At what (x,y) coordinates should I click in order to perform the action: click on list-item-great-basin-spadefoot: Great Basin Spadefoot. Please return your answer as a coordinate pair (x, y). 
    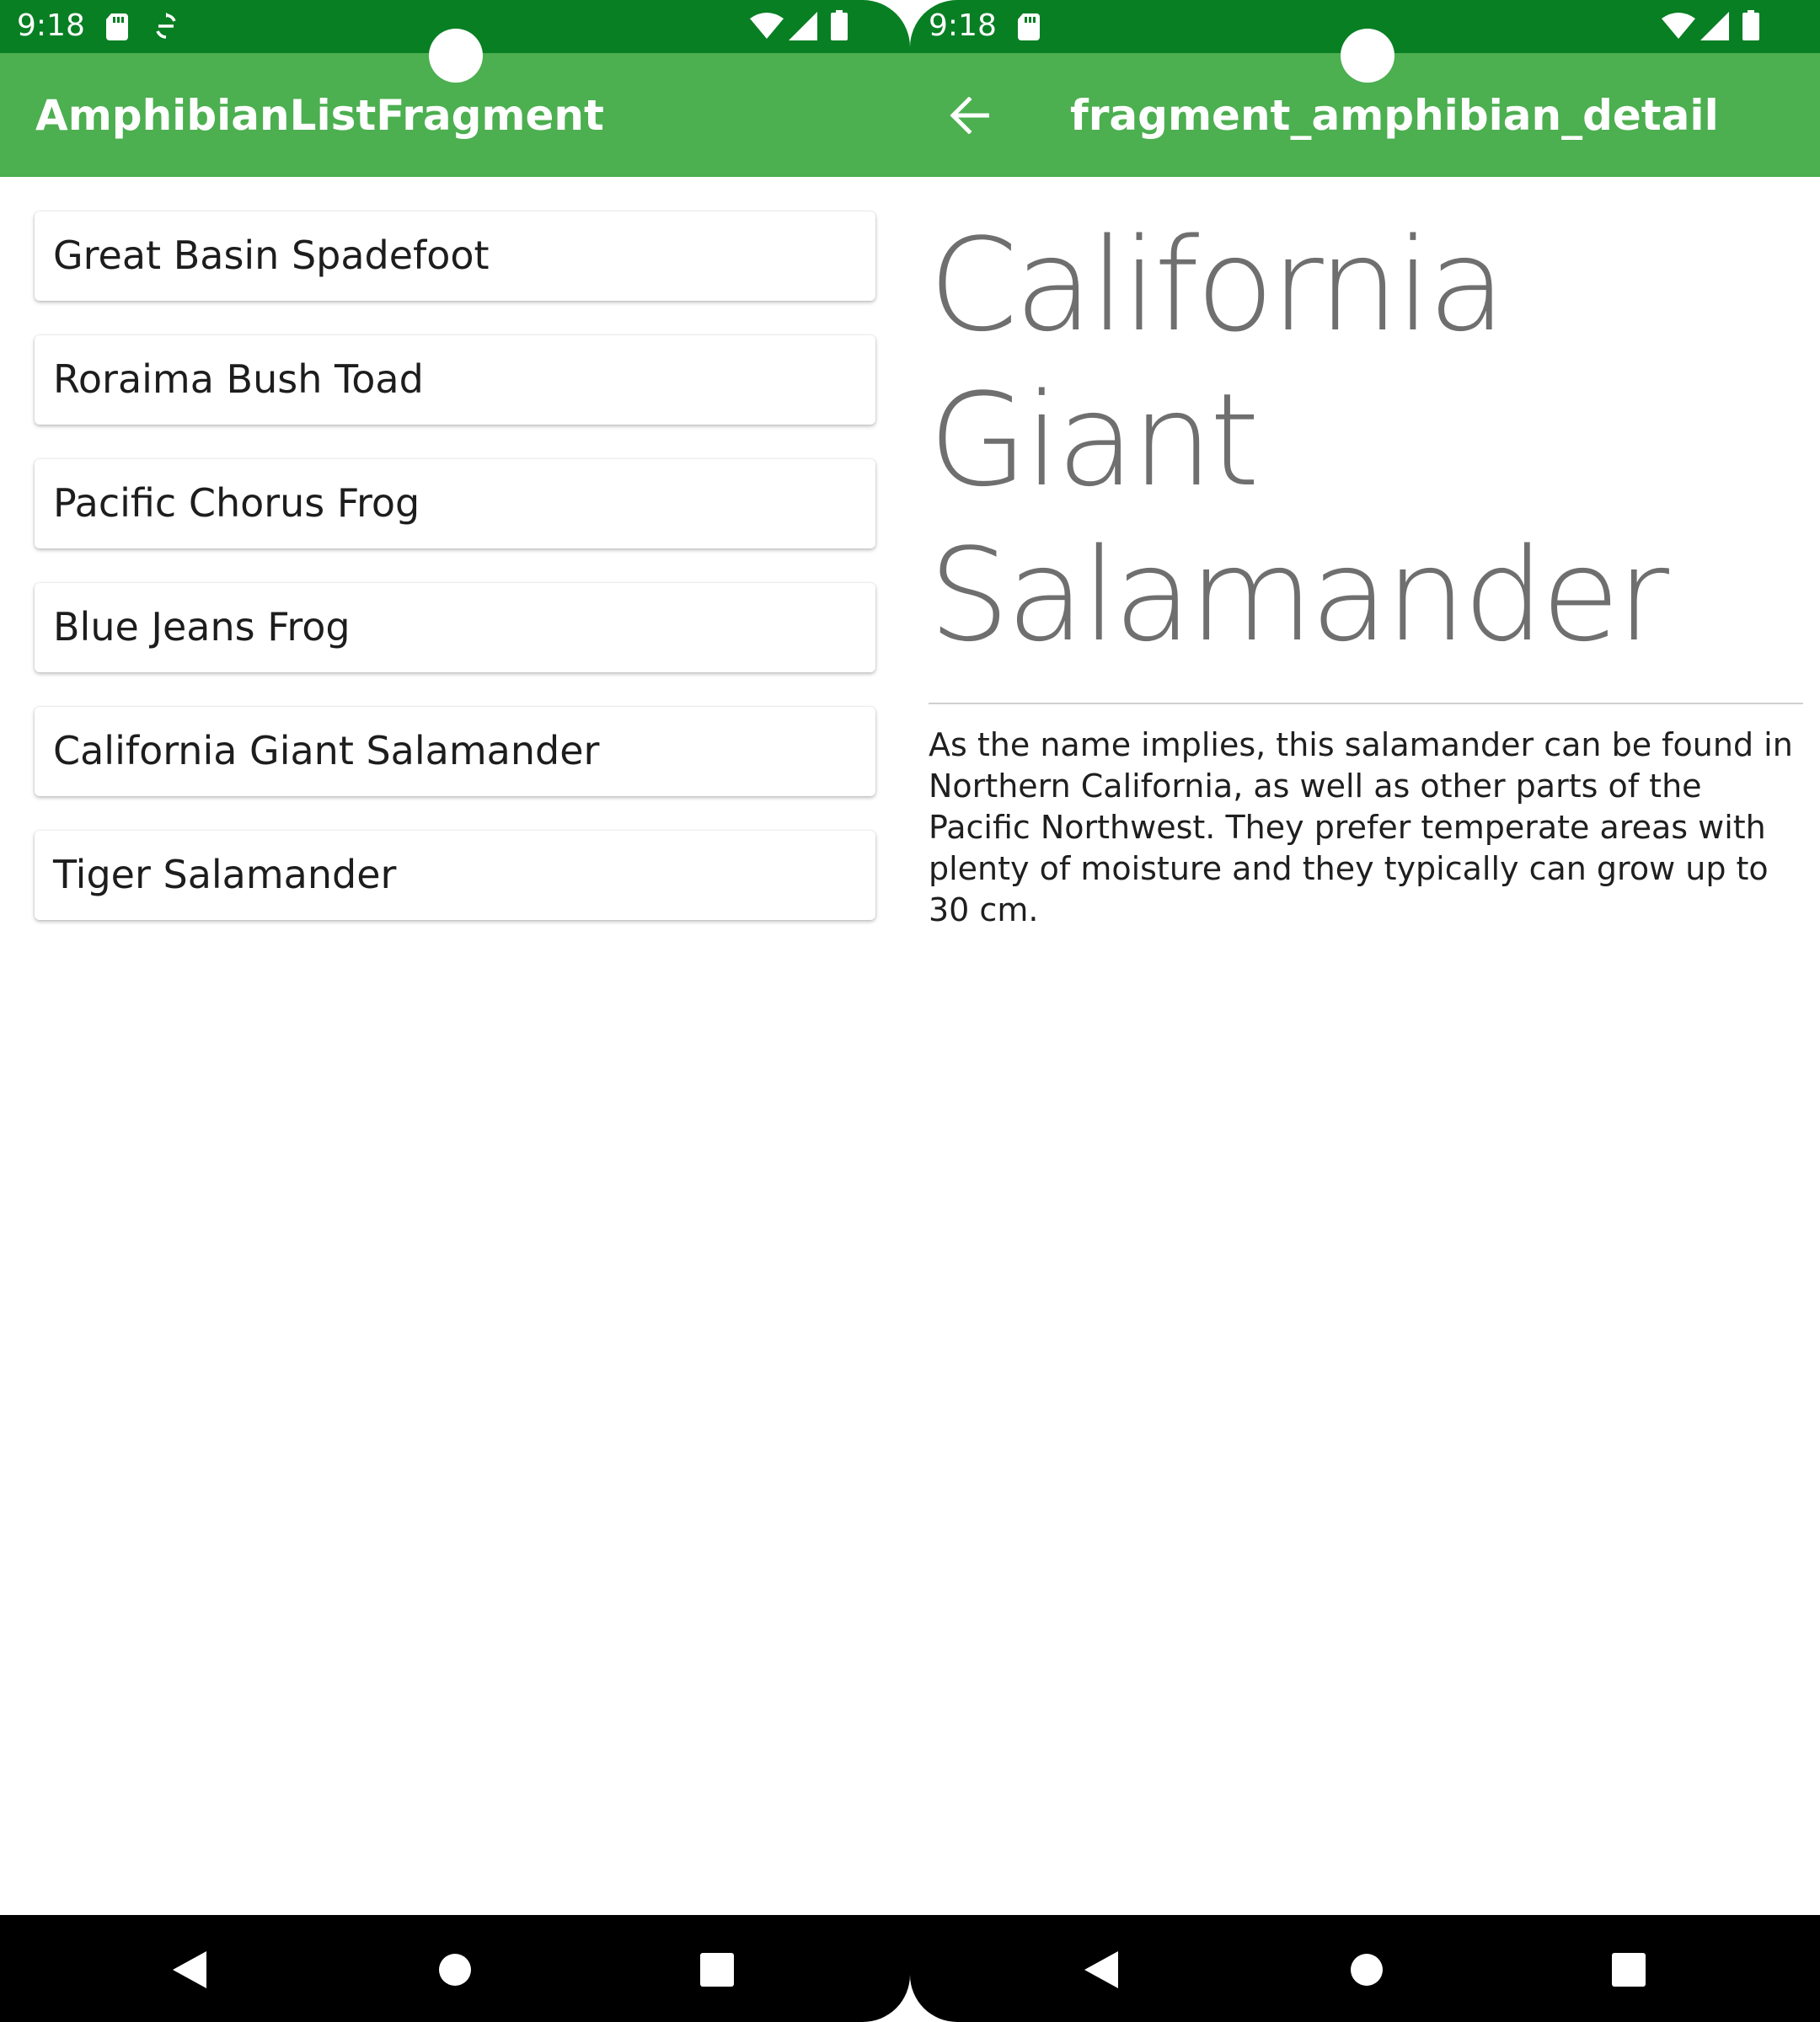
    Looking at the image, I should click on (455, 256).